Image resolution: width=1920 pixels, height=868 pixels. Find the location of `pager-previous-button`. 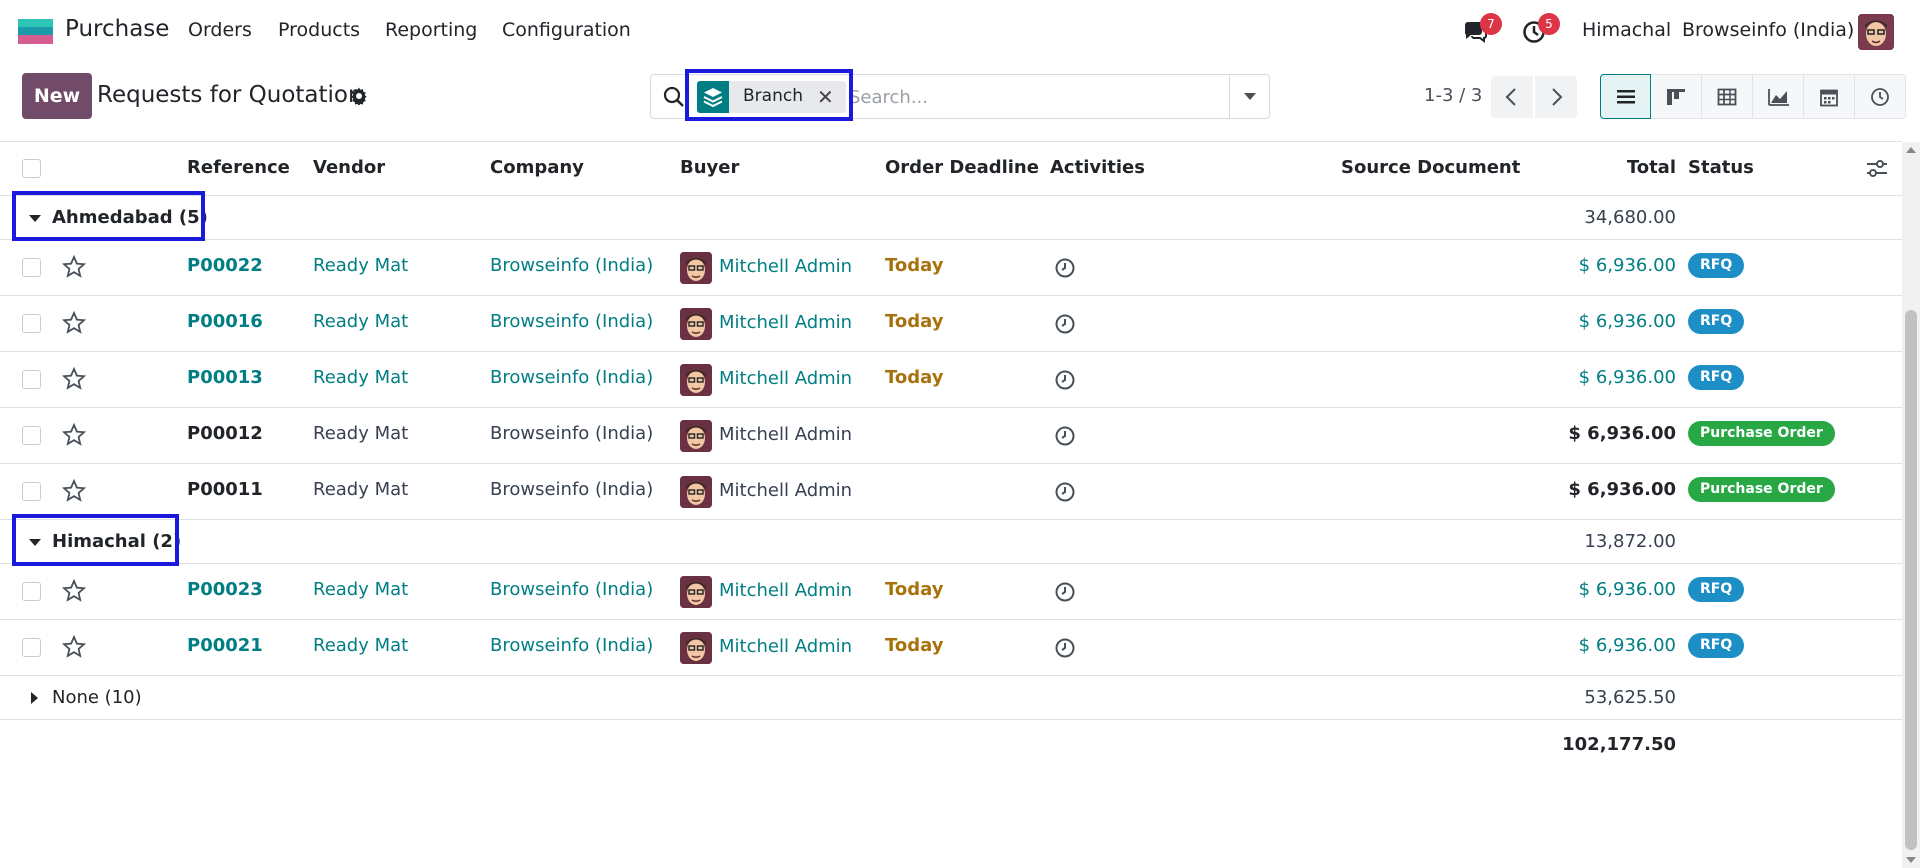

pager-previous-button is located at coordinates (1512, 97).